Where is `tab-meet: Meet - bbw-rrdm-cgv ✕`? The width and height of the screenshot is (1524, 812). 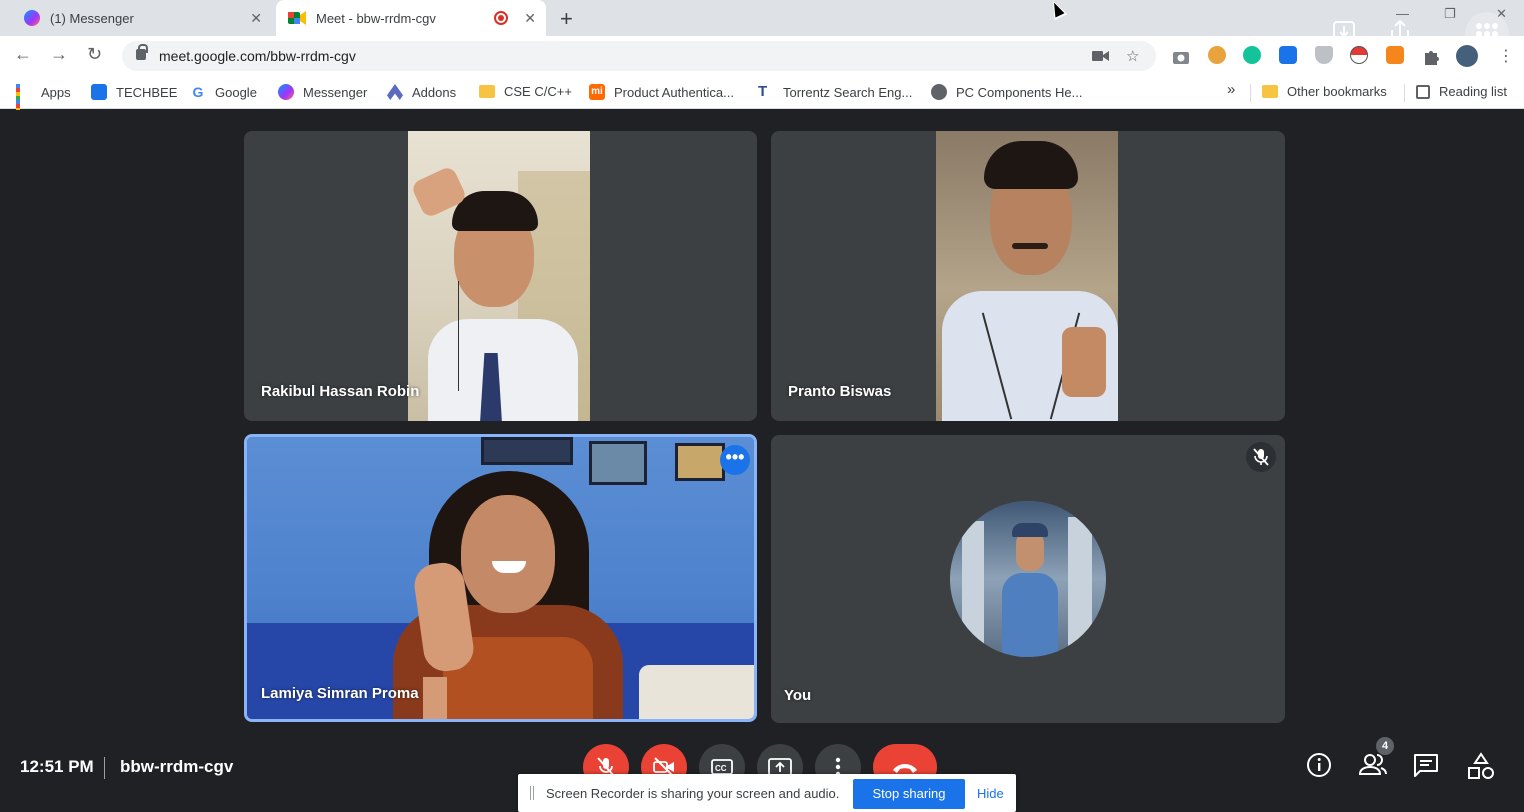 tab-meet: Meet - bbw-rrdm-cgv ✕ is located at coordinates (411, 18).